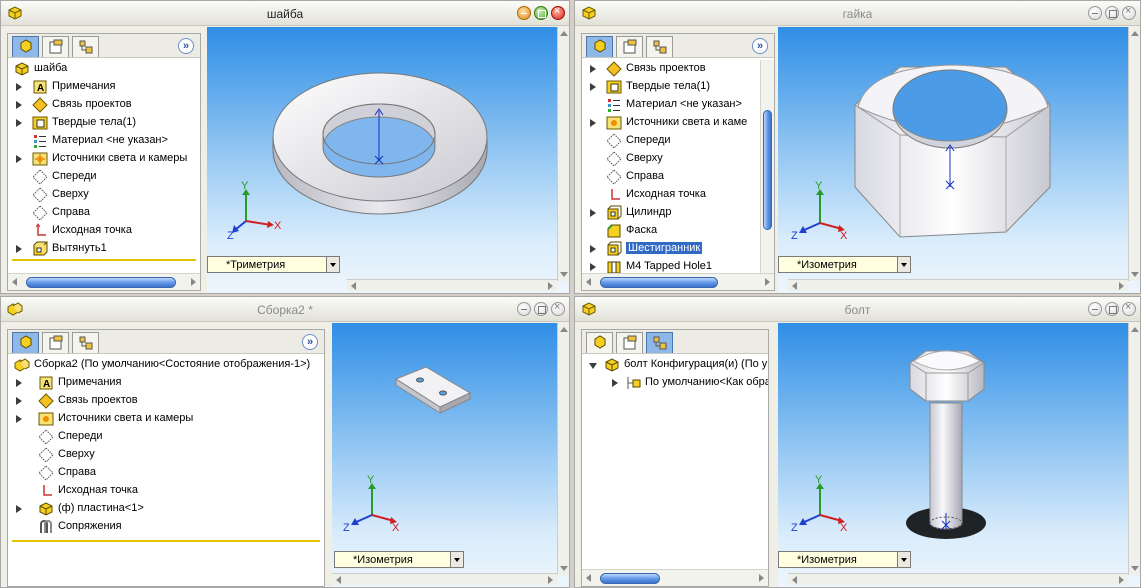 The height and width of the screenshot is (588, 1141). I want to click on tree-vertical-scrollbar, so click(767, 167).